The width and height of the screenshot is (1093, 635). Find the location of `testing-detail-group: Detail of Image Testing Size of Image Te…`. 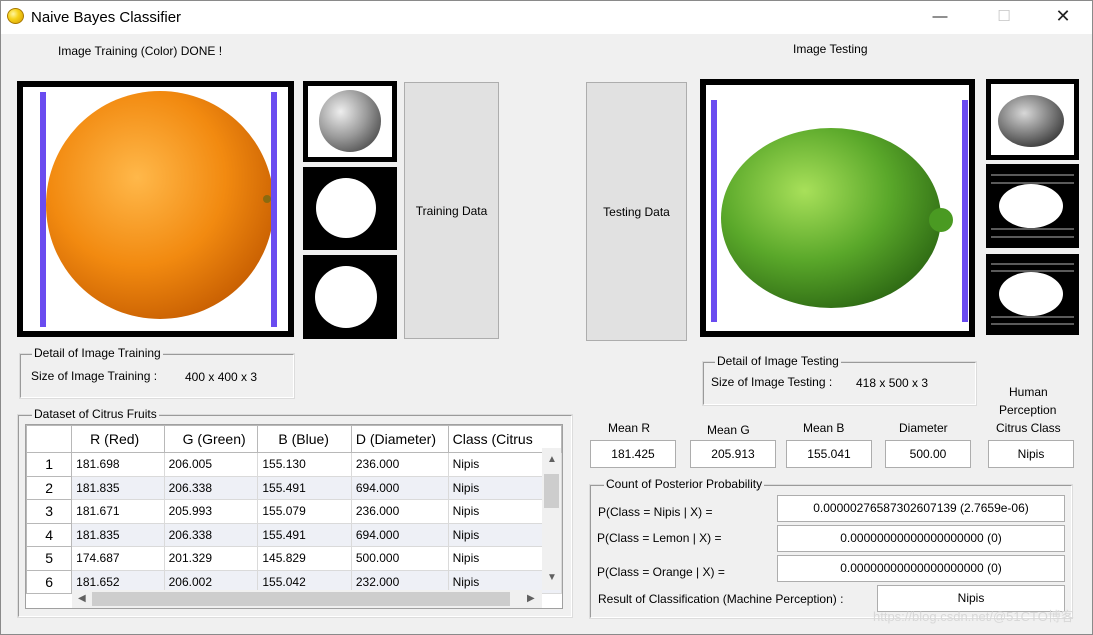

testing-detail-group: Detail of Image Testing Size of Image Te… is located at coordinates (839, 380).